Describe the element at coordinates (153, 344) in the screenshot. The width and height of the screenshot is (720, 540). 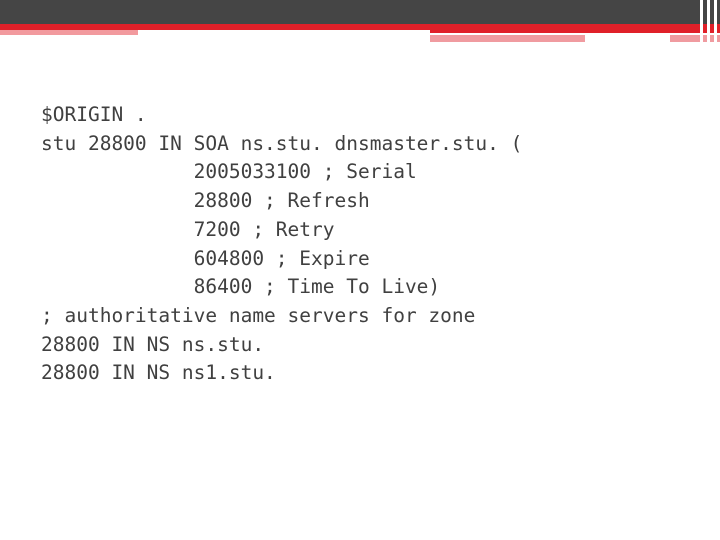
I see `zone-file-line: 28800 IN NS ns.stu.` at that location.